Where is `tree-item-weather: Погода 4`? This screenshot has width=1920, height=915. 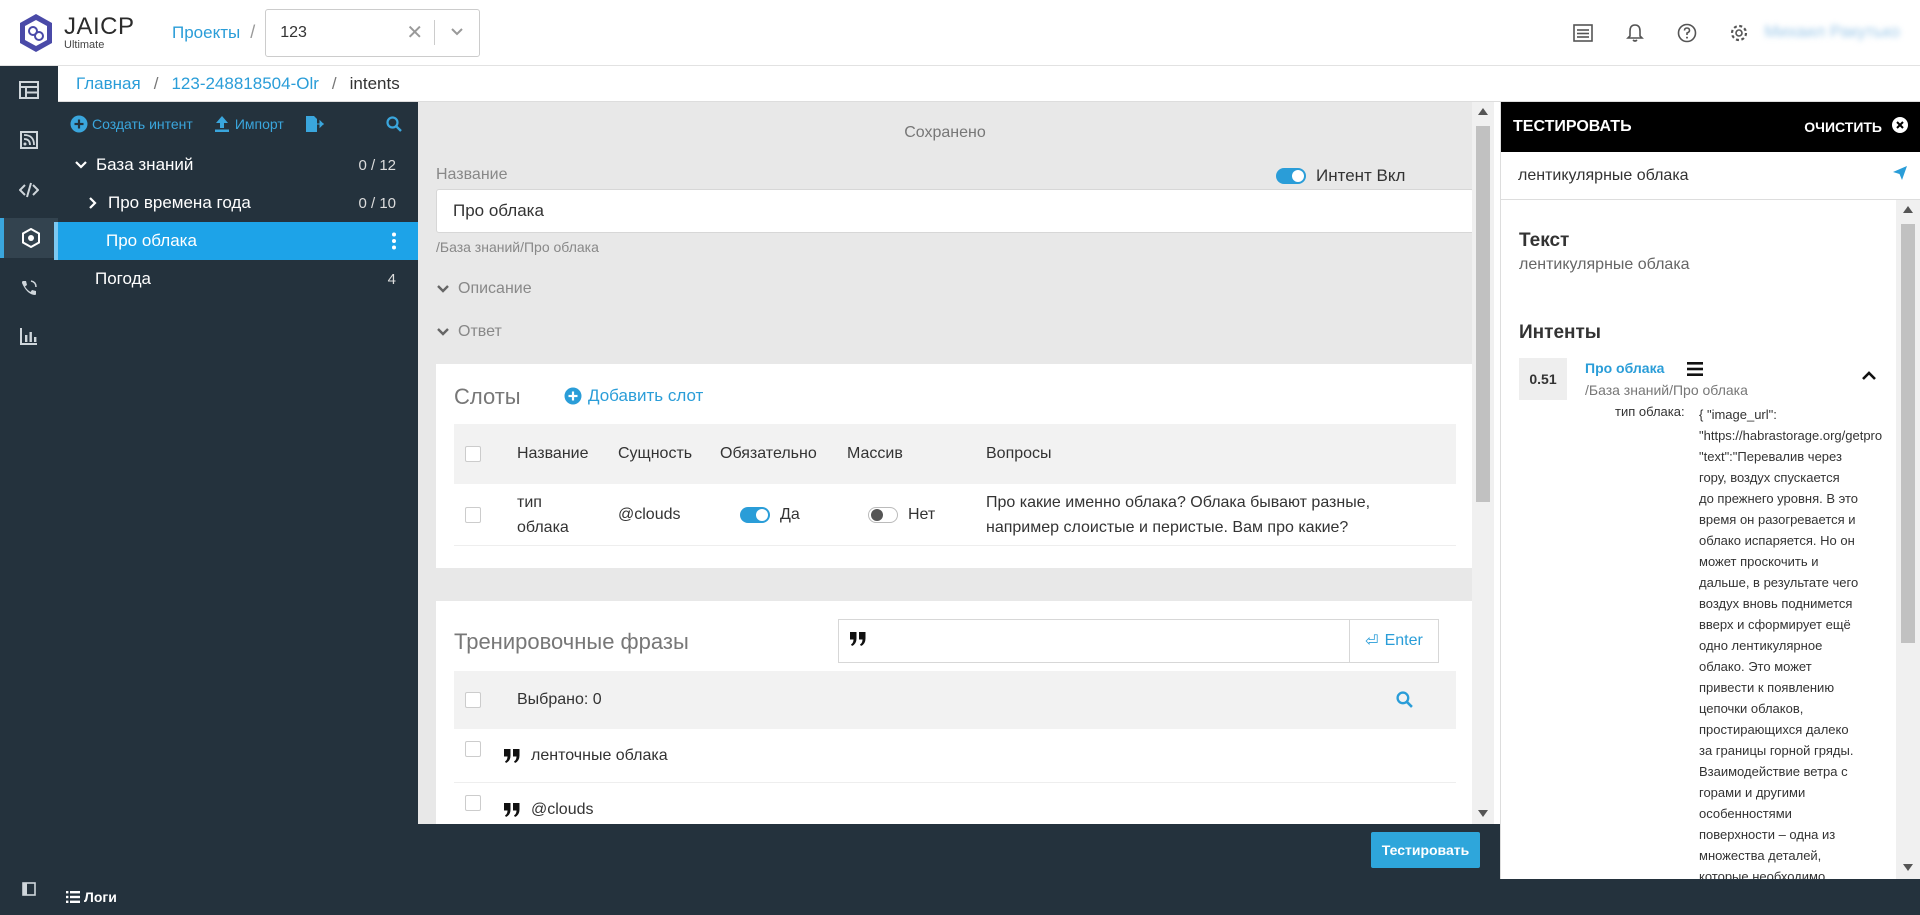 tree-item-weather: Погода 4 is located at coordinates (238, 279).